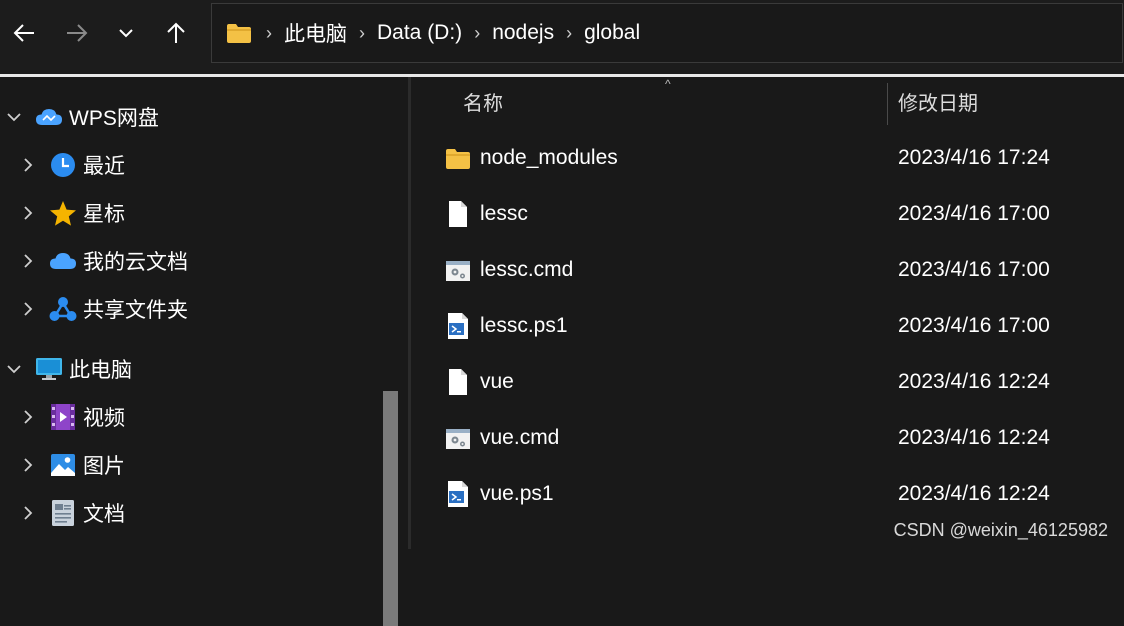 Image resolution: width=1124 pixels, height=626 pixels. Describe the element at coordinates (49, 117) in the screenshot. I see `wps-cloud-icon` at that location.